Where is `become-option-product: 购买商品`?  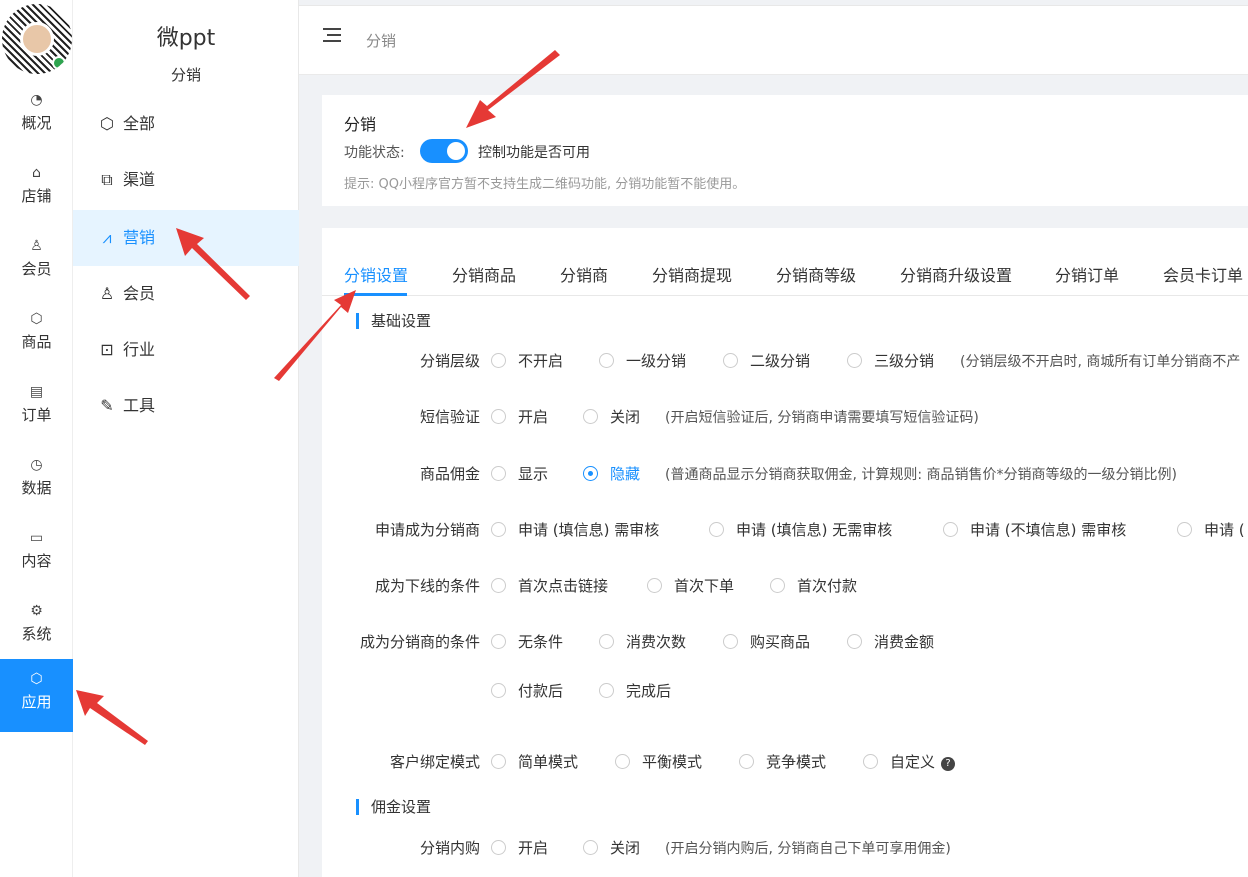 become-option-product: 购买商品 is located at coordinates (766, 641).